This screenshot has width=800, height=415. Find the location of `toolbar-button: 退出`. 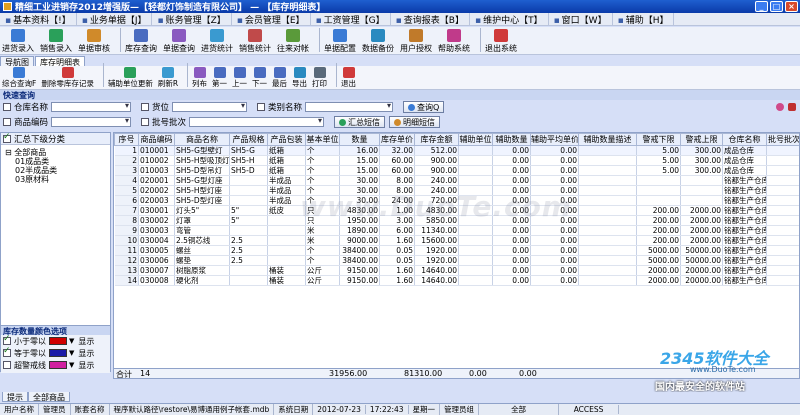

toolbar-button: 退出 is located at coordinates (348, 78).